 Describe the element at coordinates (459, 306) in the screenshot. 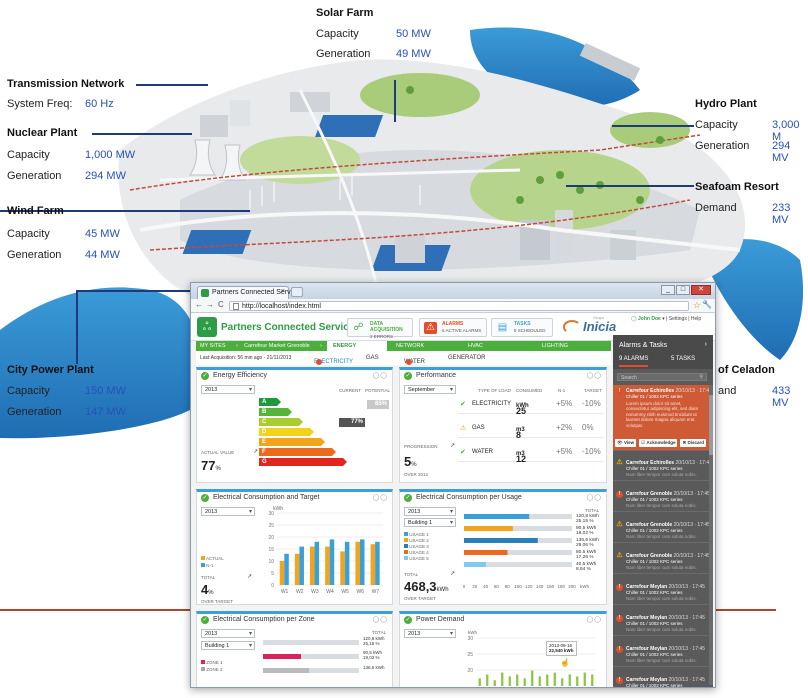

I see `url-input: http://localhost/index.html` at that location.